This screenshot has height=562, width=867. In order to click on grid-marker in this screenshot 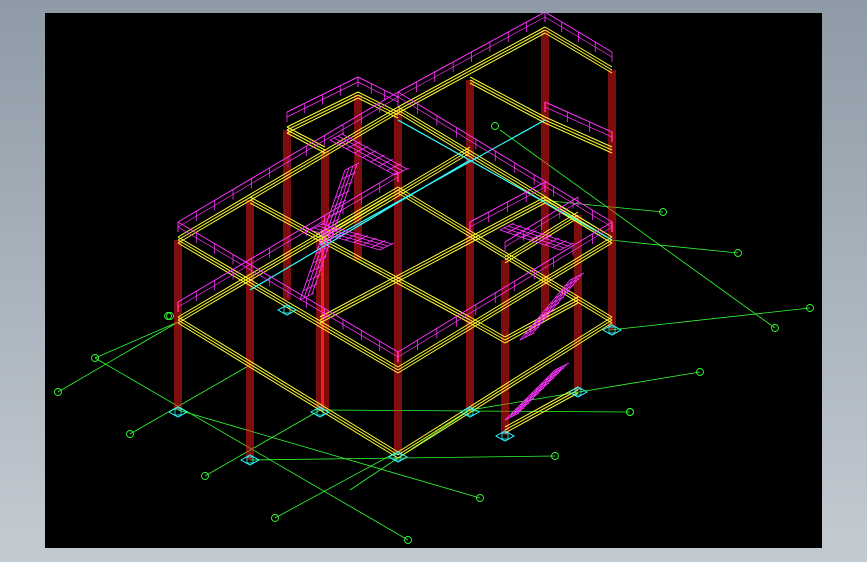, I will do `click(495, 126)`.